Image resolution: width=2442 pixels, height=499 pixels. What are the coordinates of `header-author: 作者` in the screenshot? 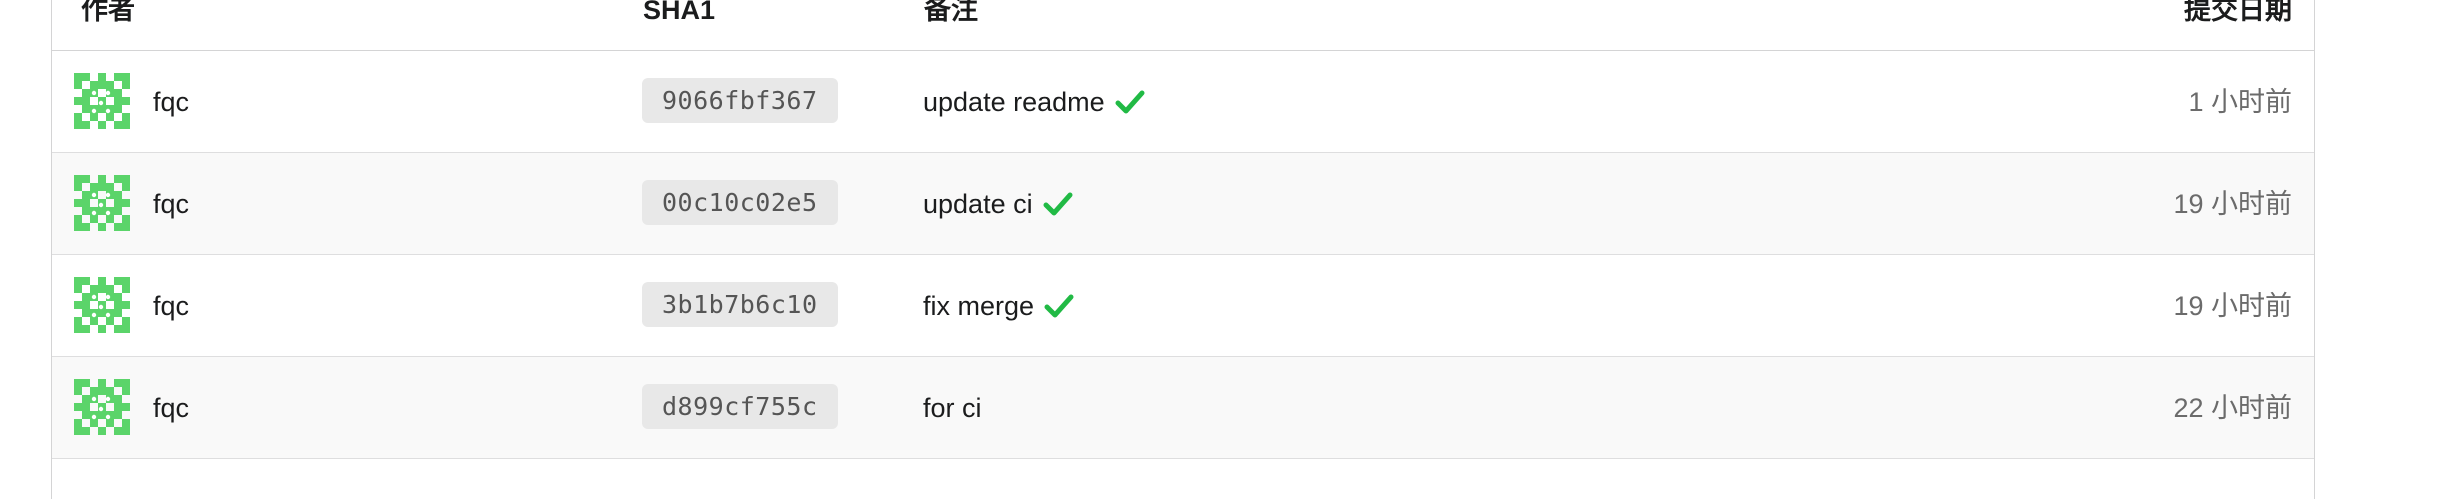 It's located at (108, 13).